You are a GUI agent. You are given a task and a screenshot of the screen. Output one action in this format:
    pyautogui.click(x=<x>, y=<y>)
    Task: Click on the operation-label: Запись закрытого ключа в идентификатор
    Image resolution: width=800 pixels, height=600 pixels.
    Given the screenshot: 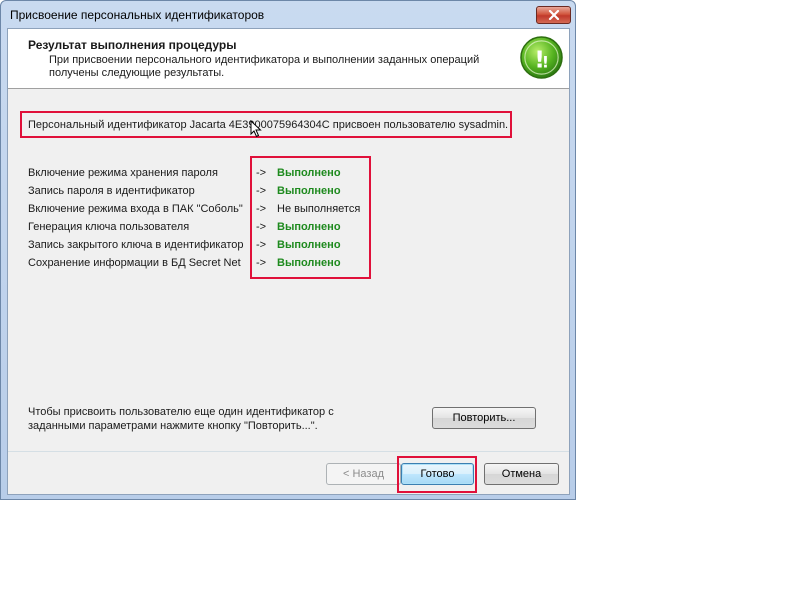 What is the action you would take?
    pyautogui.click(x=136, y=245)
    